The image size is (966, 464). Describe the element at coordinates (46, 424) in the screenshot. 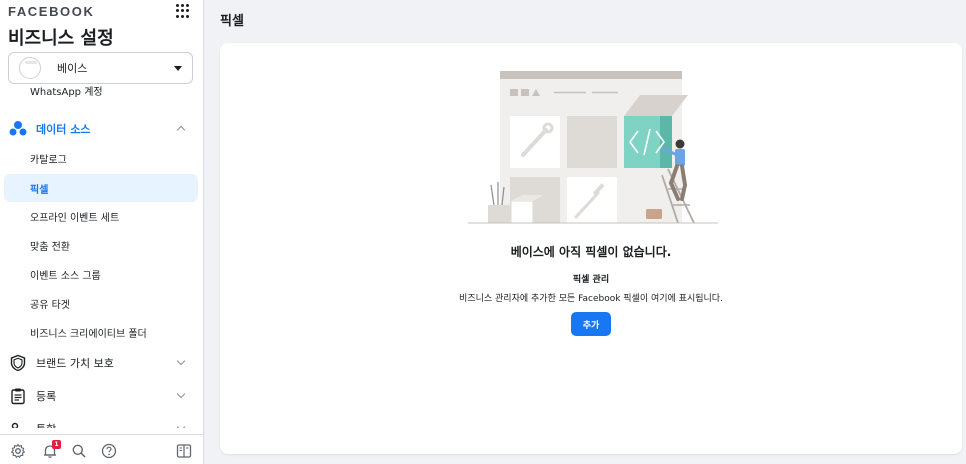

I see `section-label: 통합` at that location.